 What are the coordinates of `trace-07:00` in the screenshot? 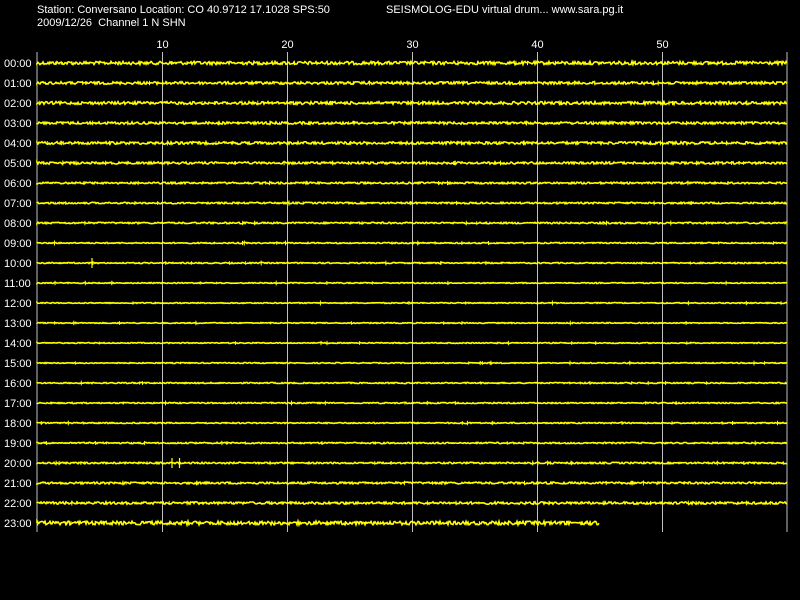 It's located at (412, 203).